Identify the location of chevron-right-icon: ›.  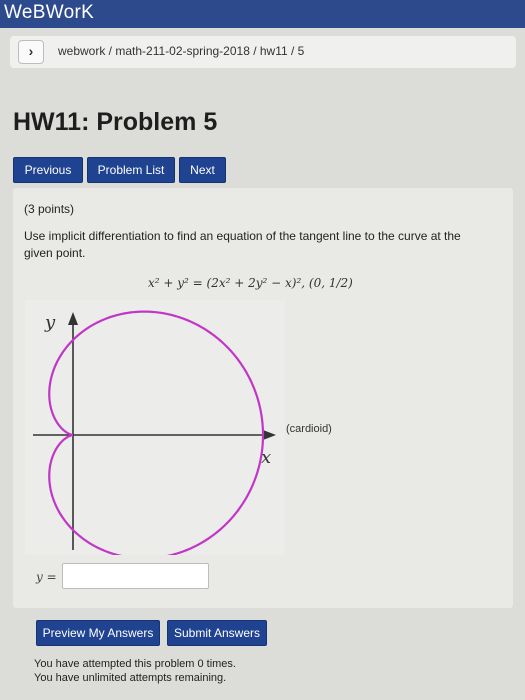
(31, 52).